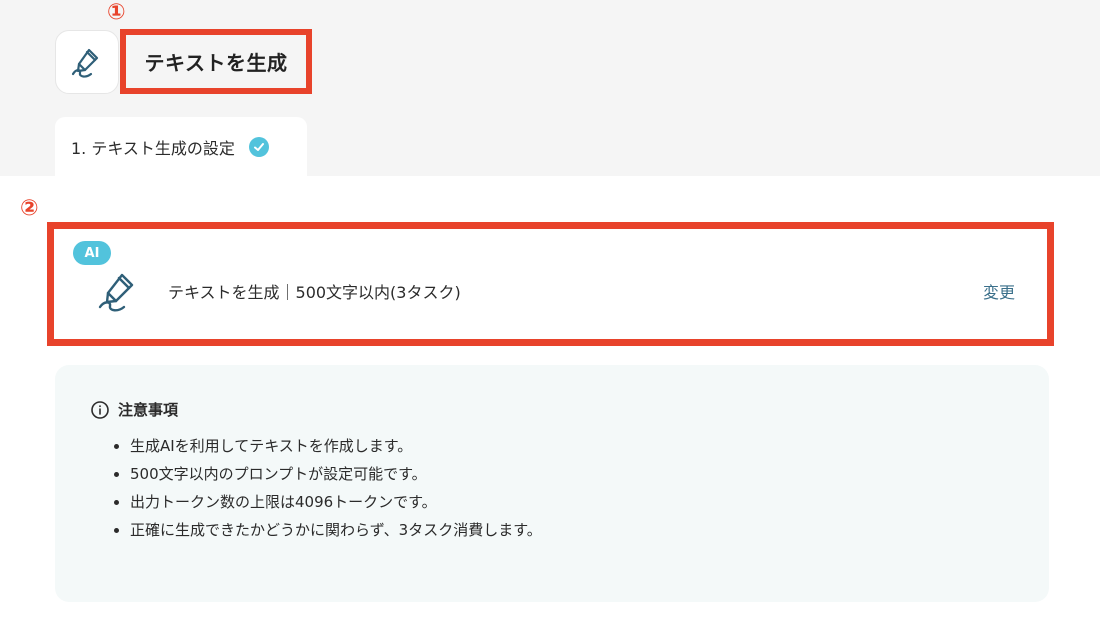 This screenshot has height=629, width=1100. Describe the element at coordinates (999, 291) in the screenshot. I see `change-button: 変更` at that location.